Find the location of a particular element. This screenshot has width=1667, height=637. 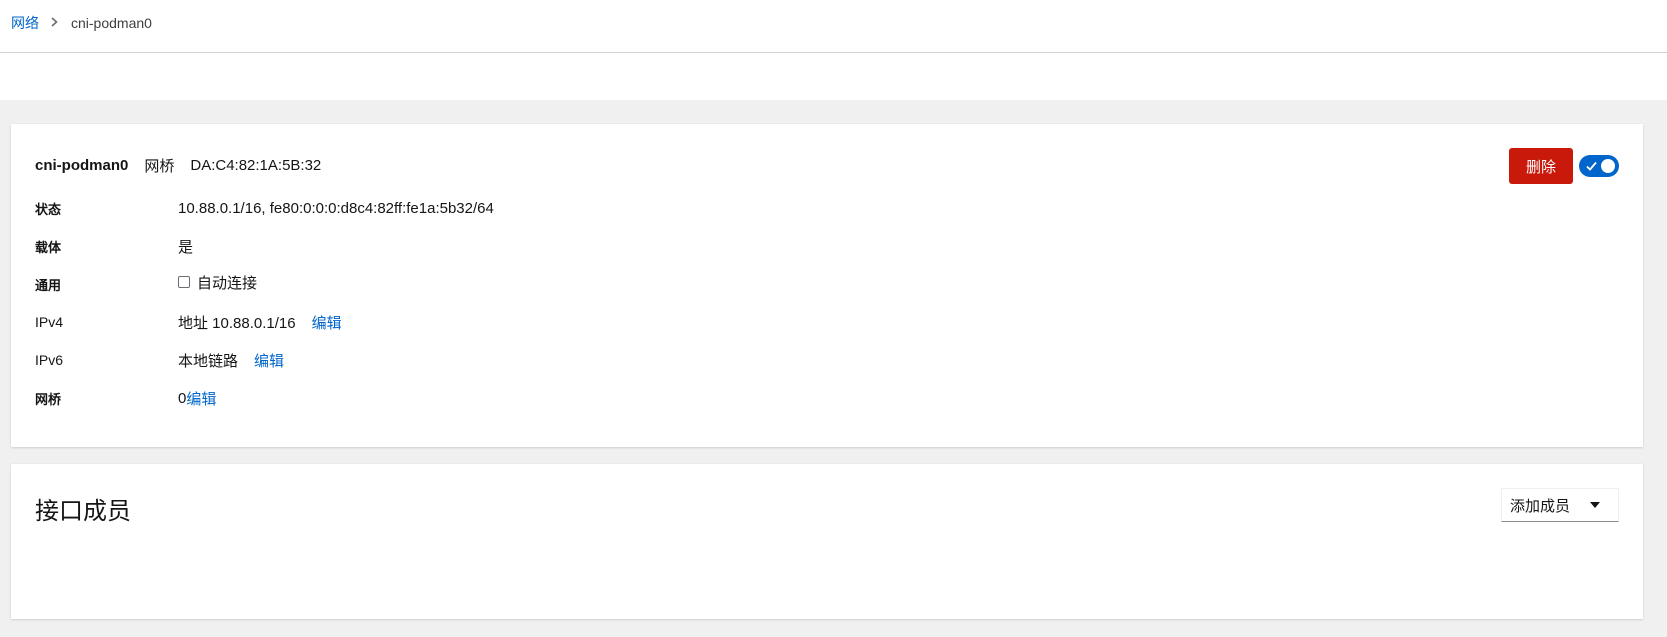

autoconnect-label: 自动连接 is located at coordinates (227, 282).